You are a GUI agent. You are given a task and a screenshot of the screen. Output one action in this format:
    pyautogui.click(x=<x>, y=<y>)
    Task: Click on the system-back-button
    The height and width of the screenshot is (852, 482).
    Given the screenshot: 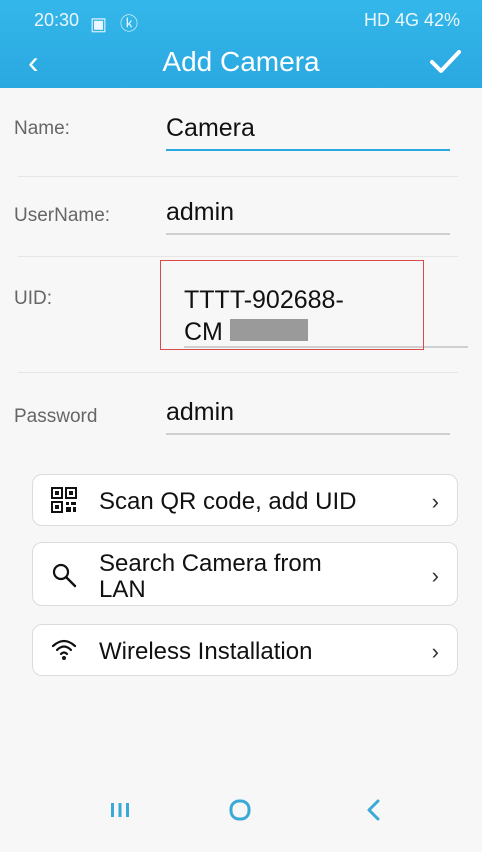 What is the action you would take?
    pyautogui.click(x=374, y=810)
    